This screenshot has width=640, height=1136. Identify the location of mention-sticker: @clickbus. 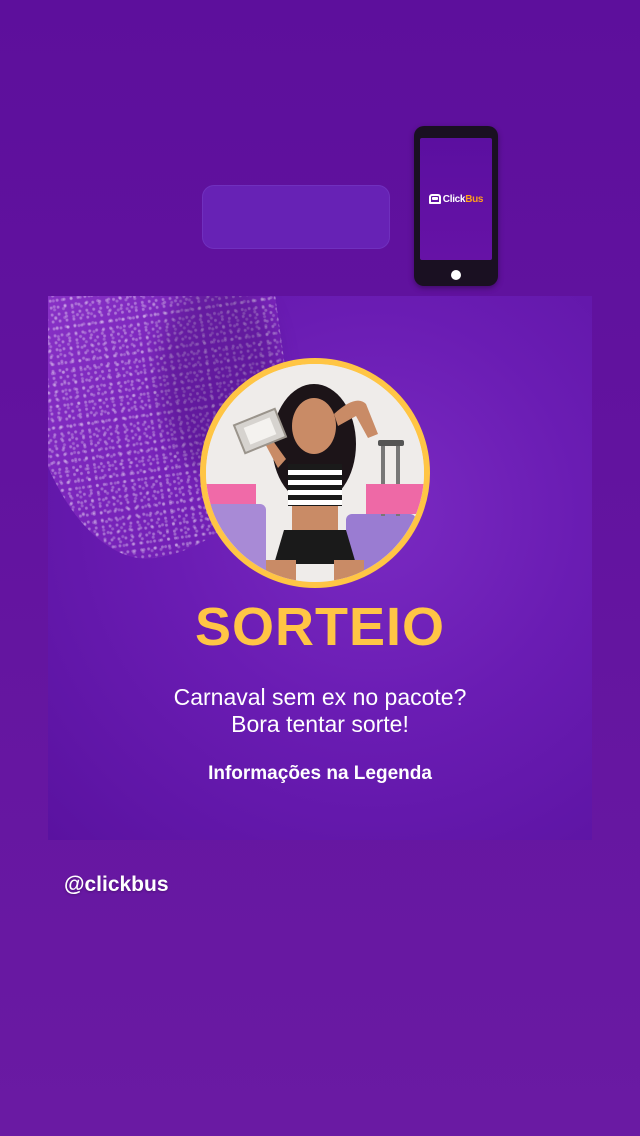
(116, 885).